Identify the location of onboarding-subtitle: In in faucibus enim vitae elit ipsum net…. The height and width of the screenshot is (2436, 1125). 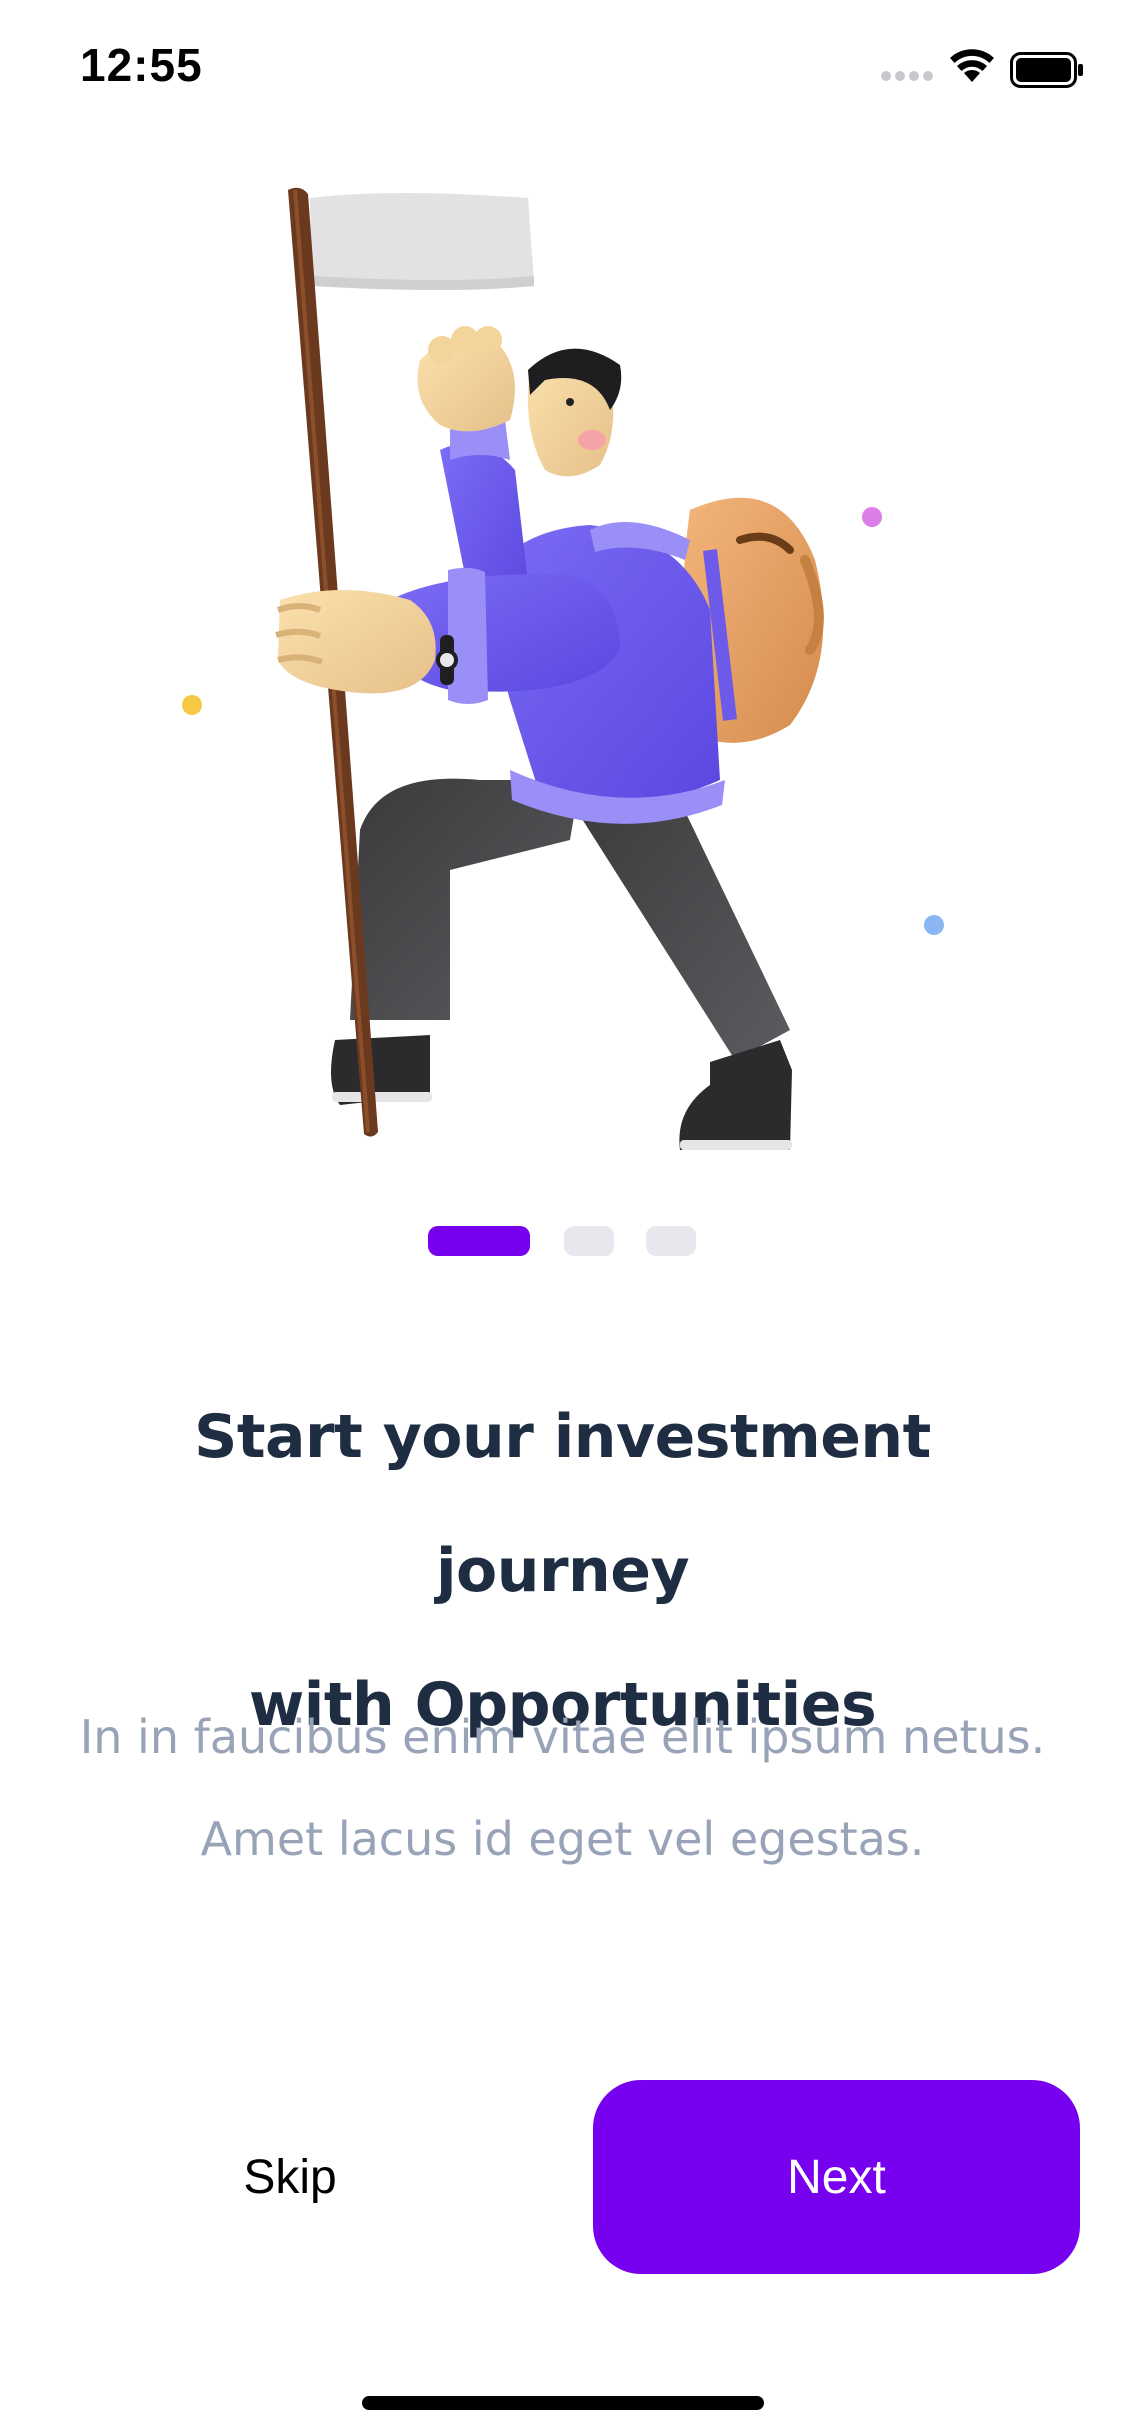
(562, 1788).